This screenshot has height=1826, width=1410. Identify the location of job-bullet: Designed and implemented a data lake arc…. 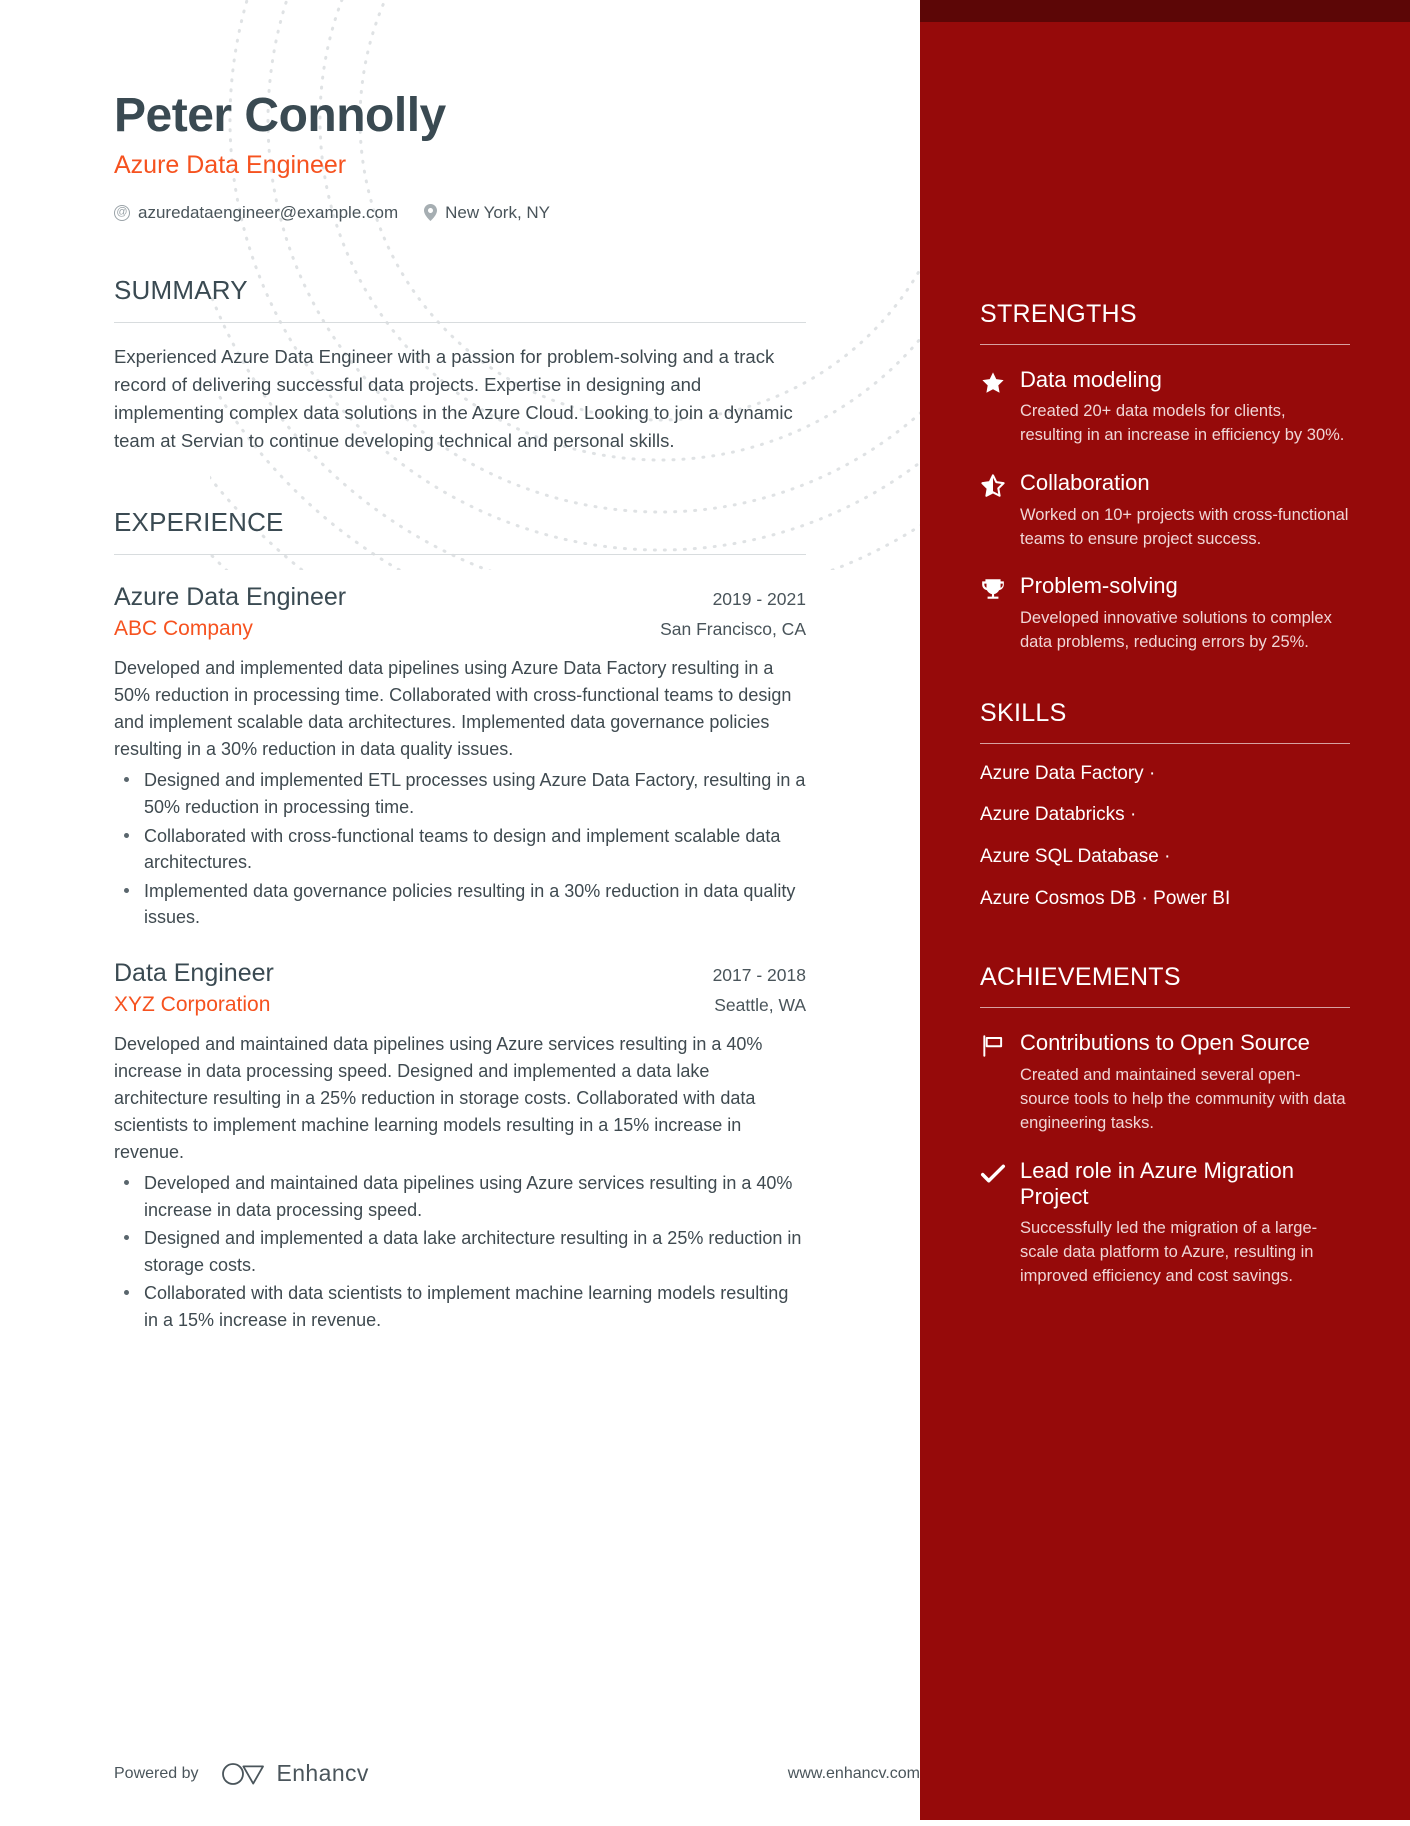
(460, 1251).